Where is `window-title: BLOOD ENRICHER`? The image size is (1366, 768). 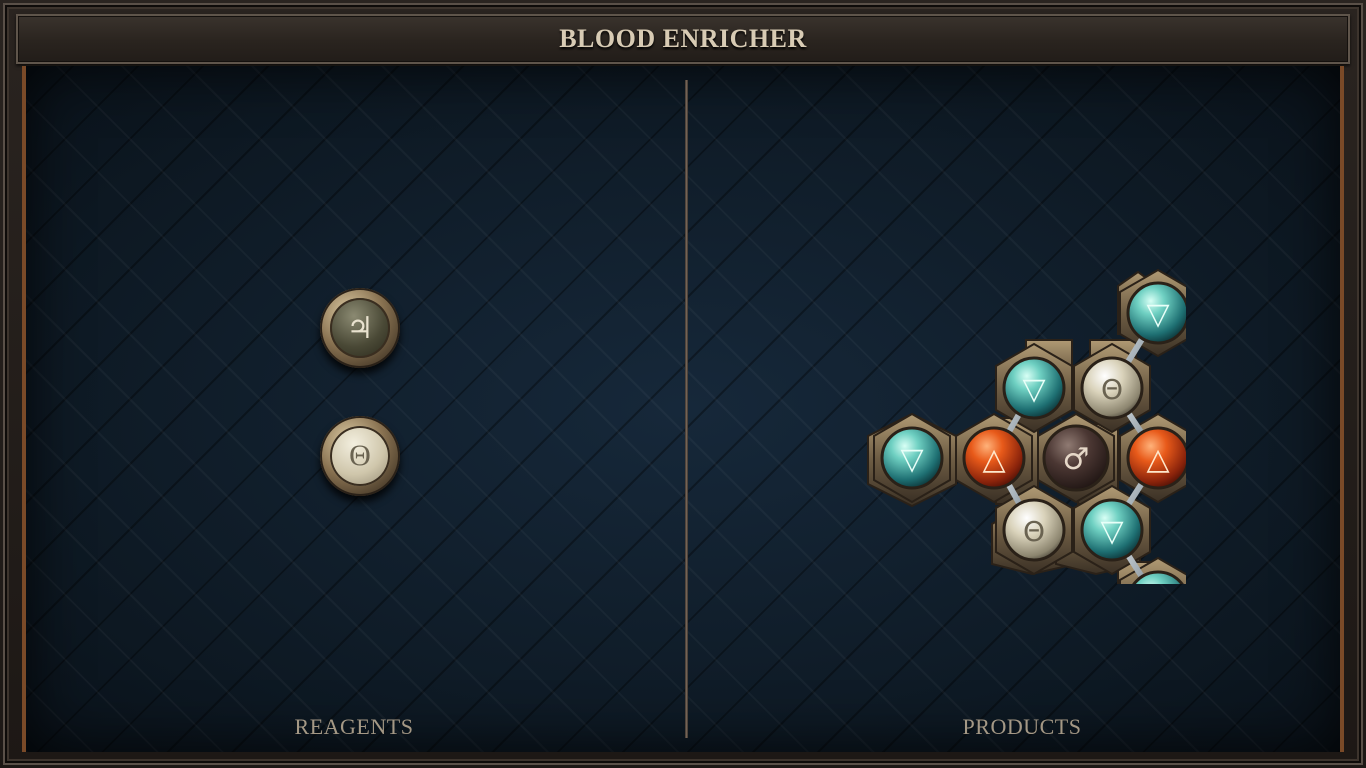 window-title: BLOOD ENRICHER is located at coordinates (683, 38).